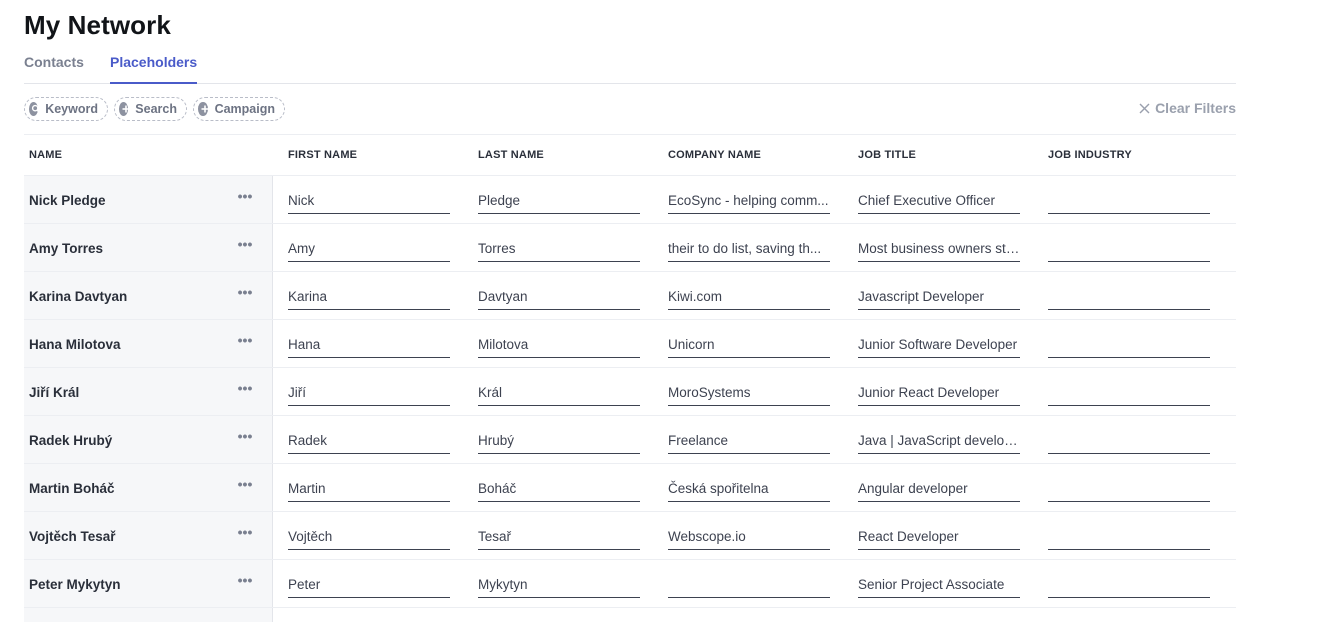 Image resolution: width=1323 pixels, height=622 pixels. Describe the element at coordinates (75, 584) in the screenshot. I see `contact-name: Peter Mykytyn` at that location.